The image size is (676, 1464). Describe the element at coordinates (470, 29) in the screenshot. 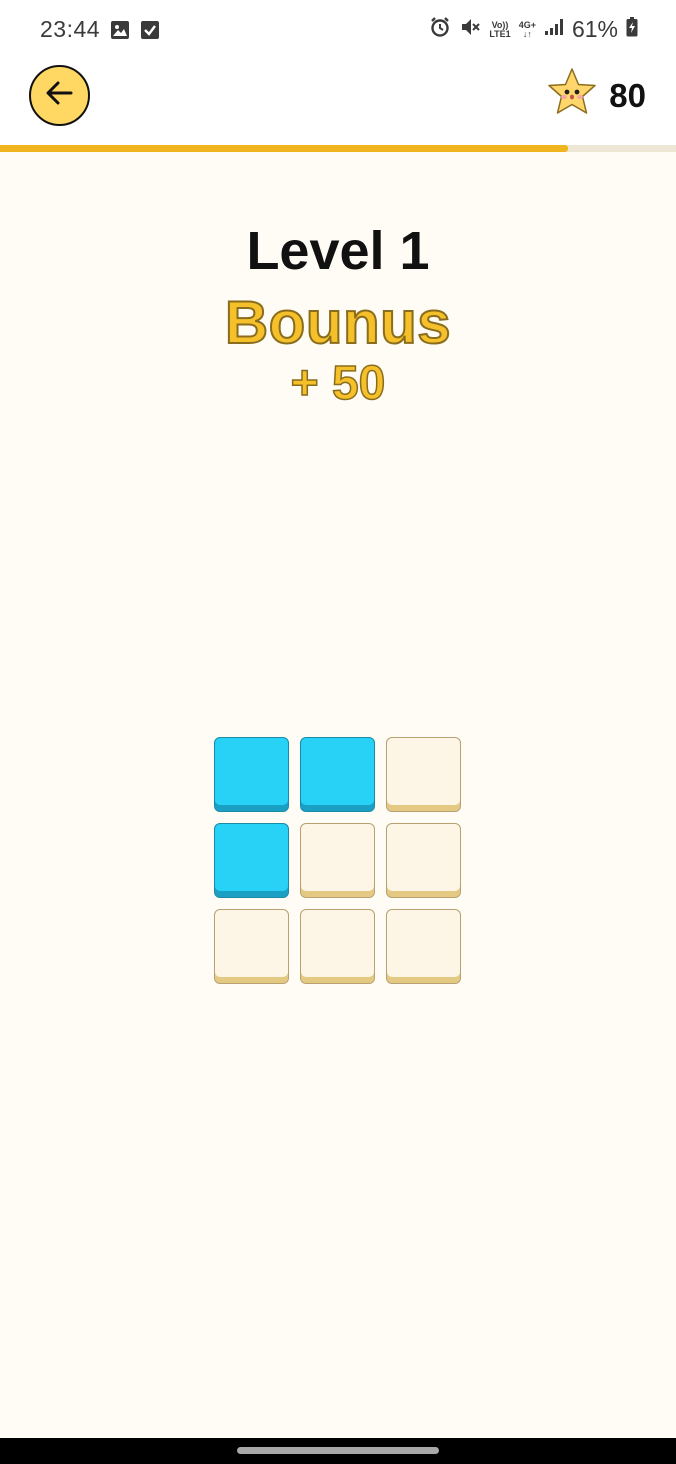

I see `mute-icon` at that location.